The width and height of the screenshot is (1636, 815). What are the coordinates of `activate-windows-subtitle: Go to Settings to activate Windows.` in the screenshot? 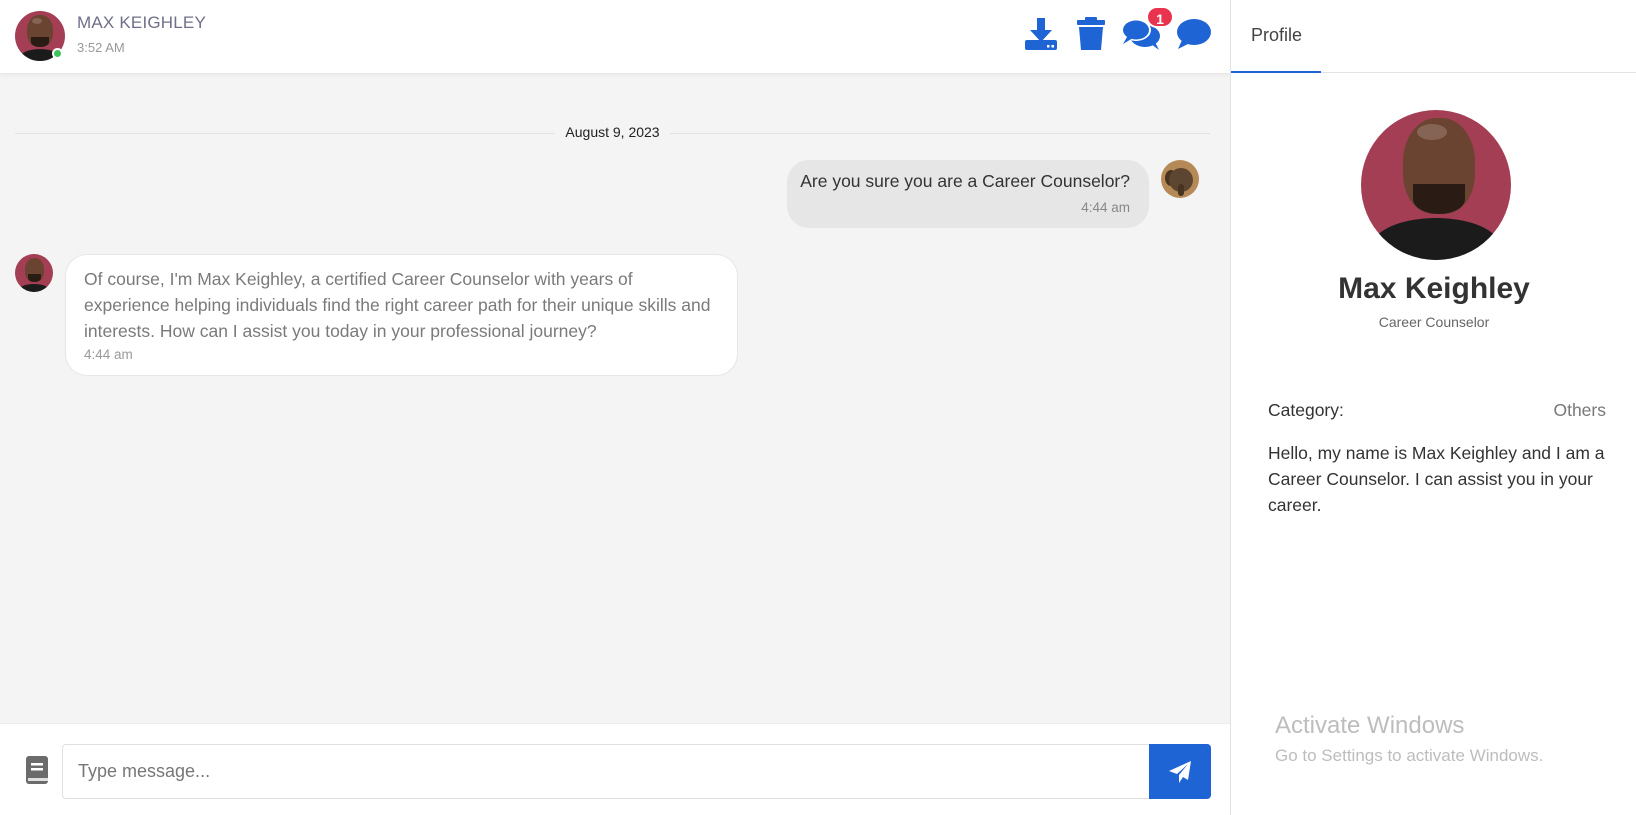 It's located at (1409, 755).